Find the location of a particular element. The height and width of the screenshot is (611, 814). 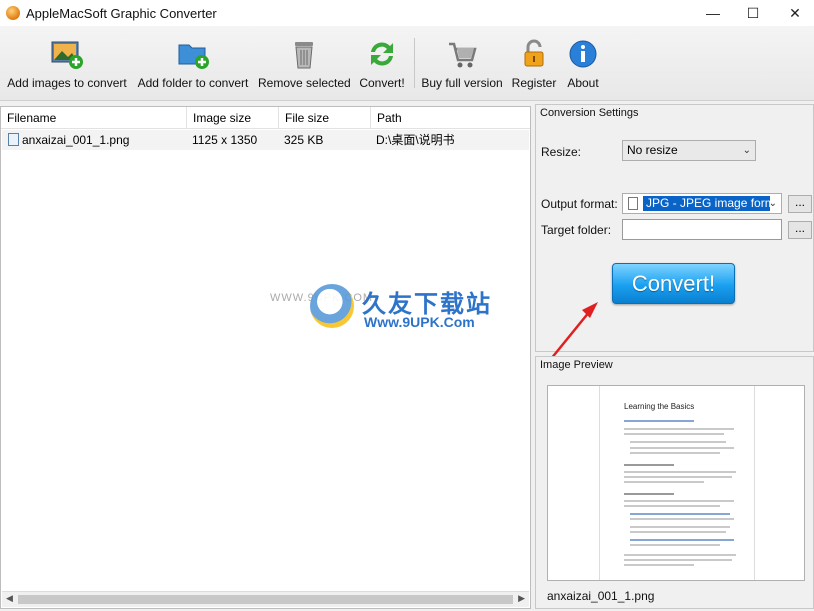

buy-full-version-label: Buy full version is located at coordinates (462, 83).